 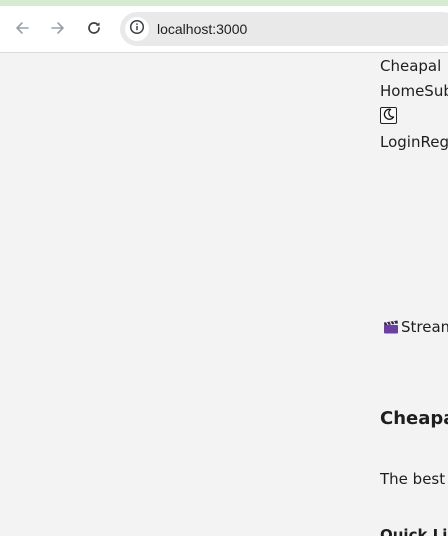 I want to click on reload-button, so click(x=94, y=28).